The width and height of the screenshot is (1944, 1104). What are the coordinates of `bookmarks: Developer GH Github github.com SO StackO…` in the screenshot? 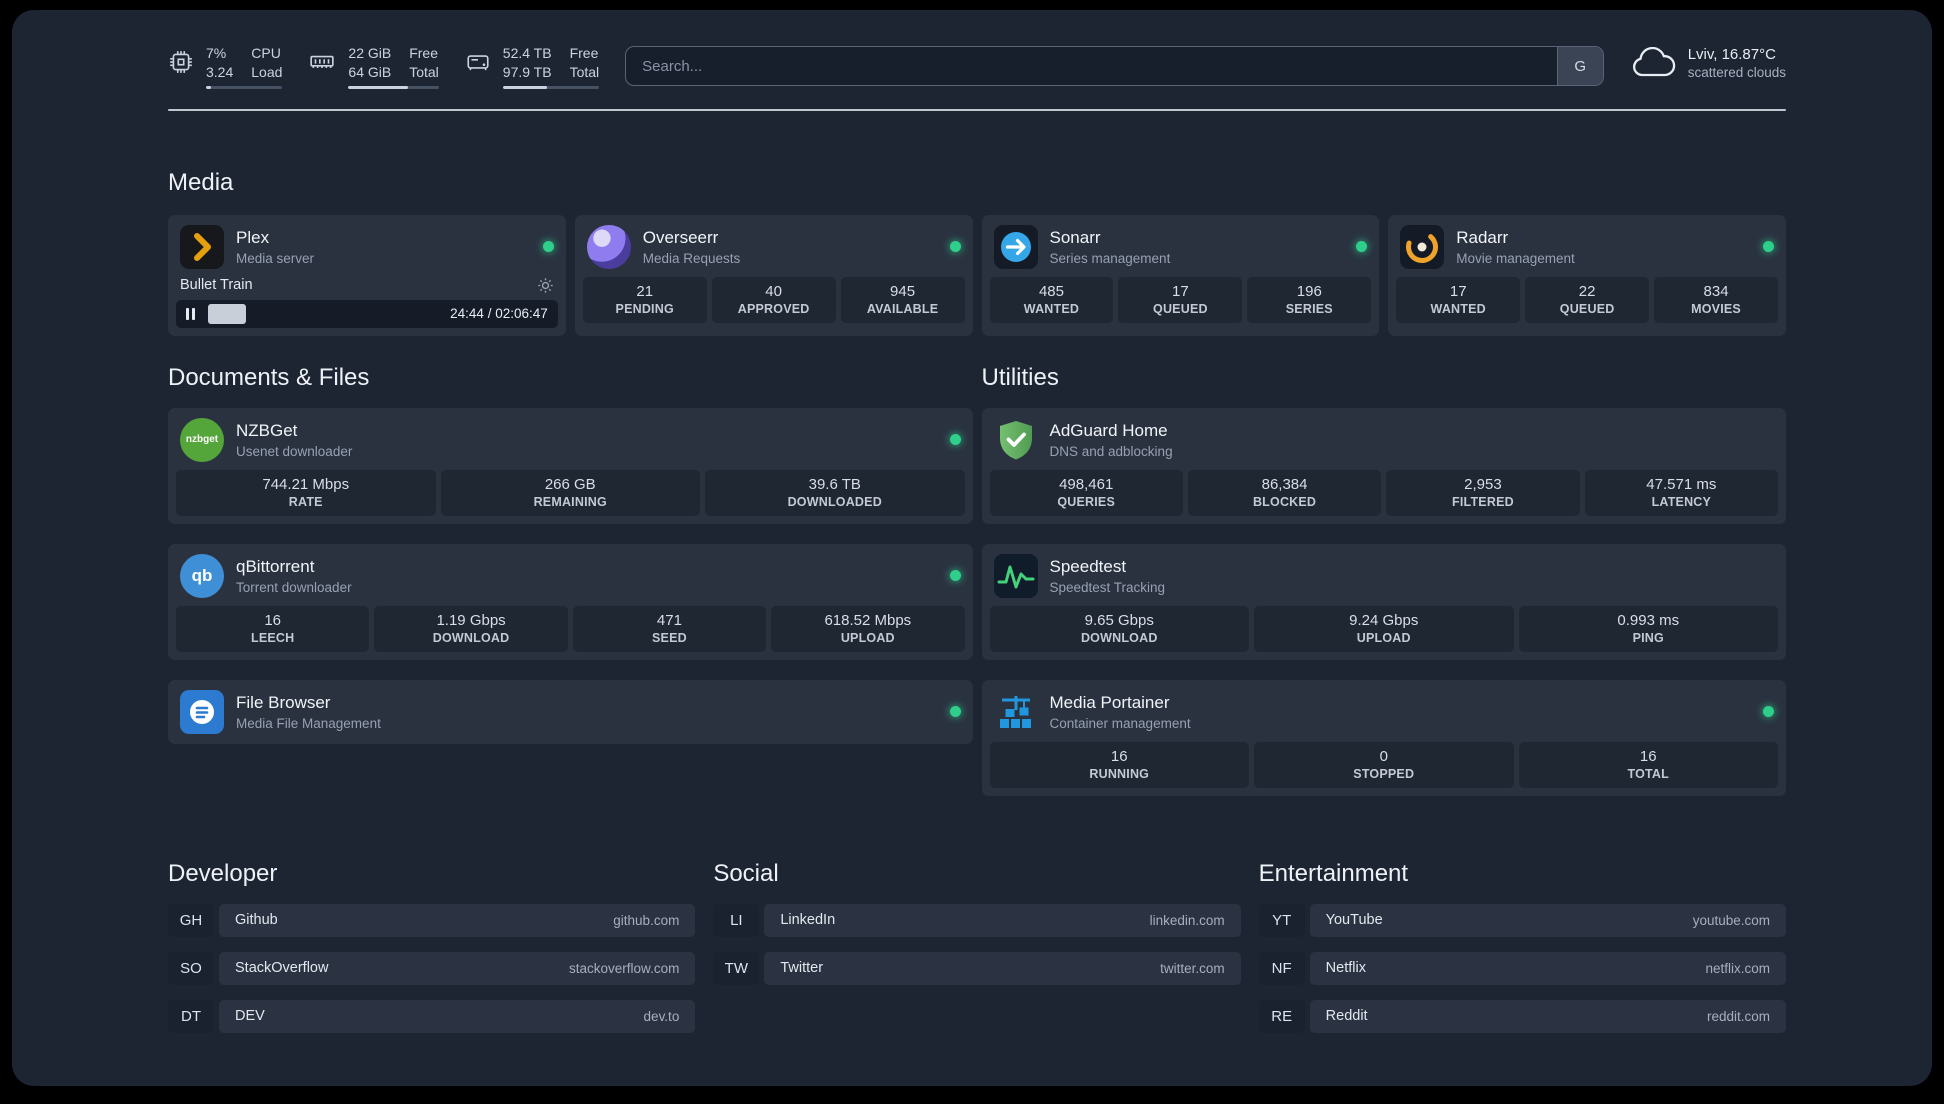 It's located at (977, 946).